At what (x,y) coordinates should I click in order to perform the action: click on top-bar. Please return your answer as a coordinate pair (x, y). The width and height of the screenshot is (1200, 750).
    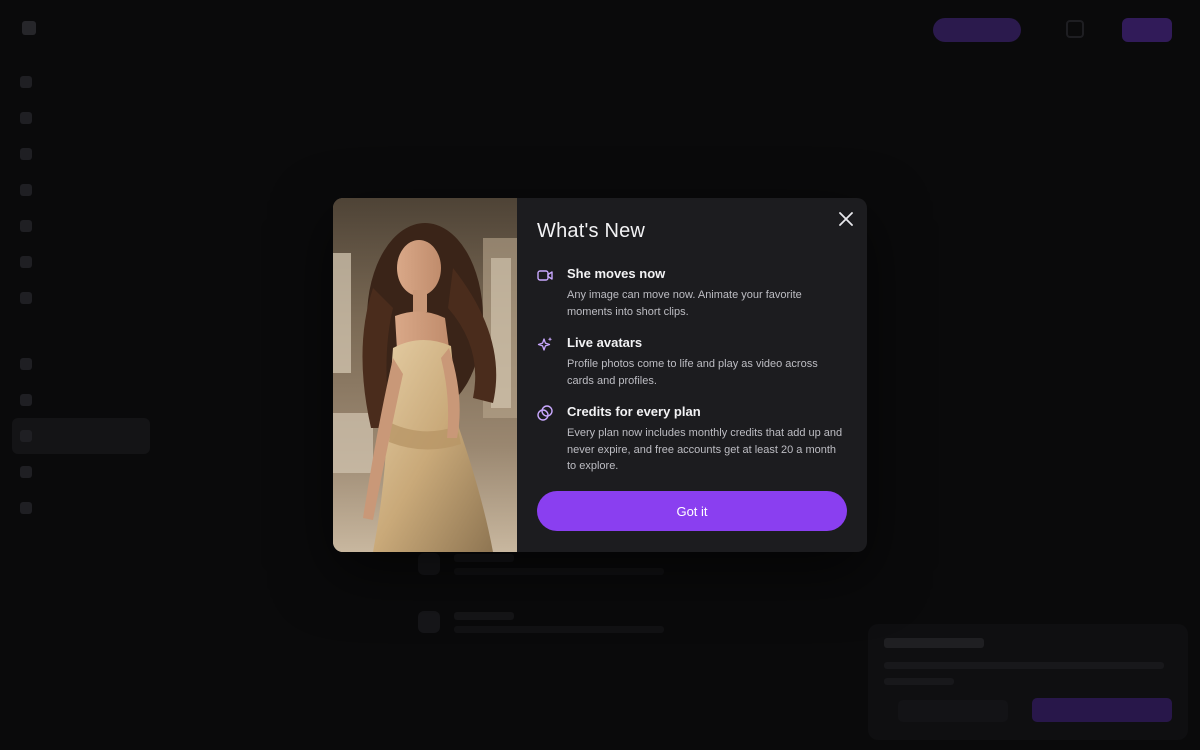
    Looking at the image, I should click on (600, 30).